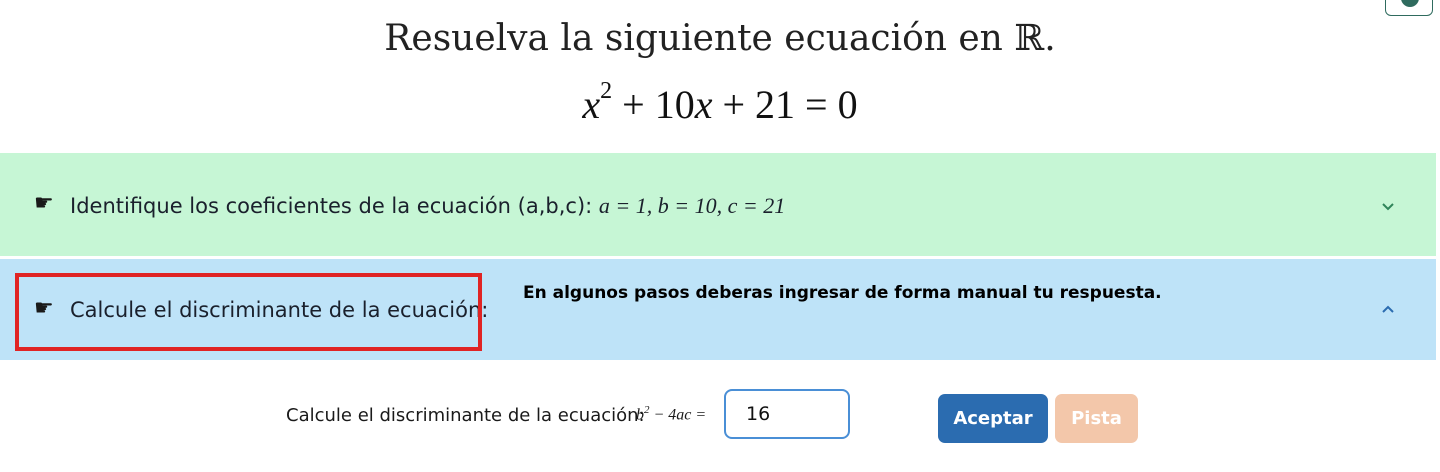 This screenshot has height=472, width=1440. I want to click on step-coefficients-math: a = 1, b = 10, c = 21, so click(692, 205).